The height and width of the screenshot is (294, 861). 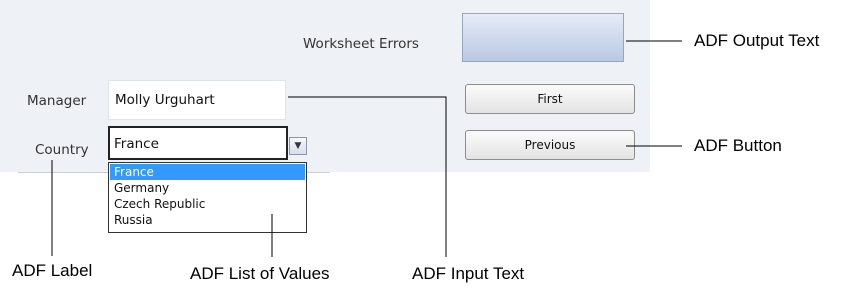 What do you see at coordinates (468, 273) in the screenshot?
I see `callout-adf-input-text: ADF Input Text` at bounding box center [468, 273].